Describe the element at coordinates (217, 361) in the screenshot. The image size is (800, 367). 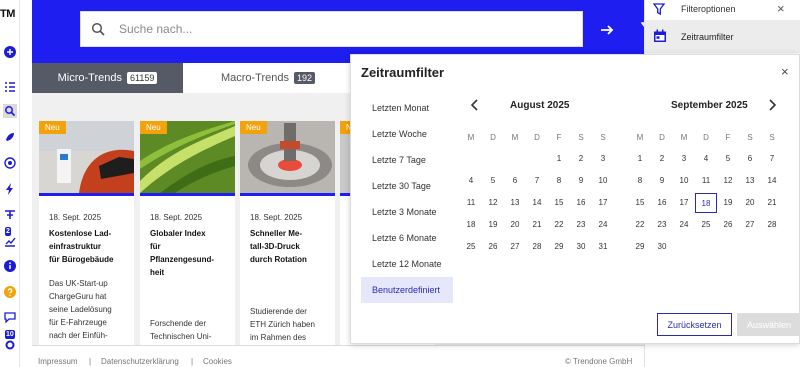
I see `cookies-link: Cookies` at that location.